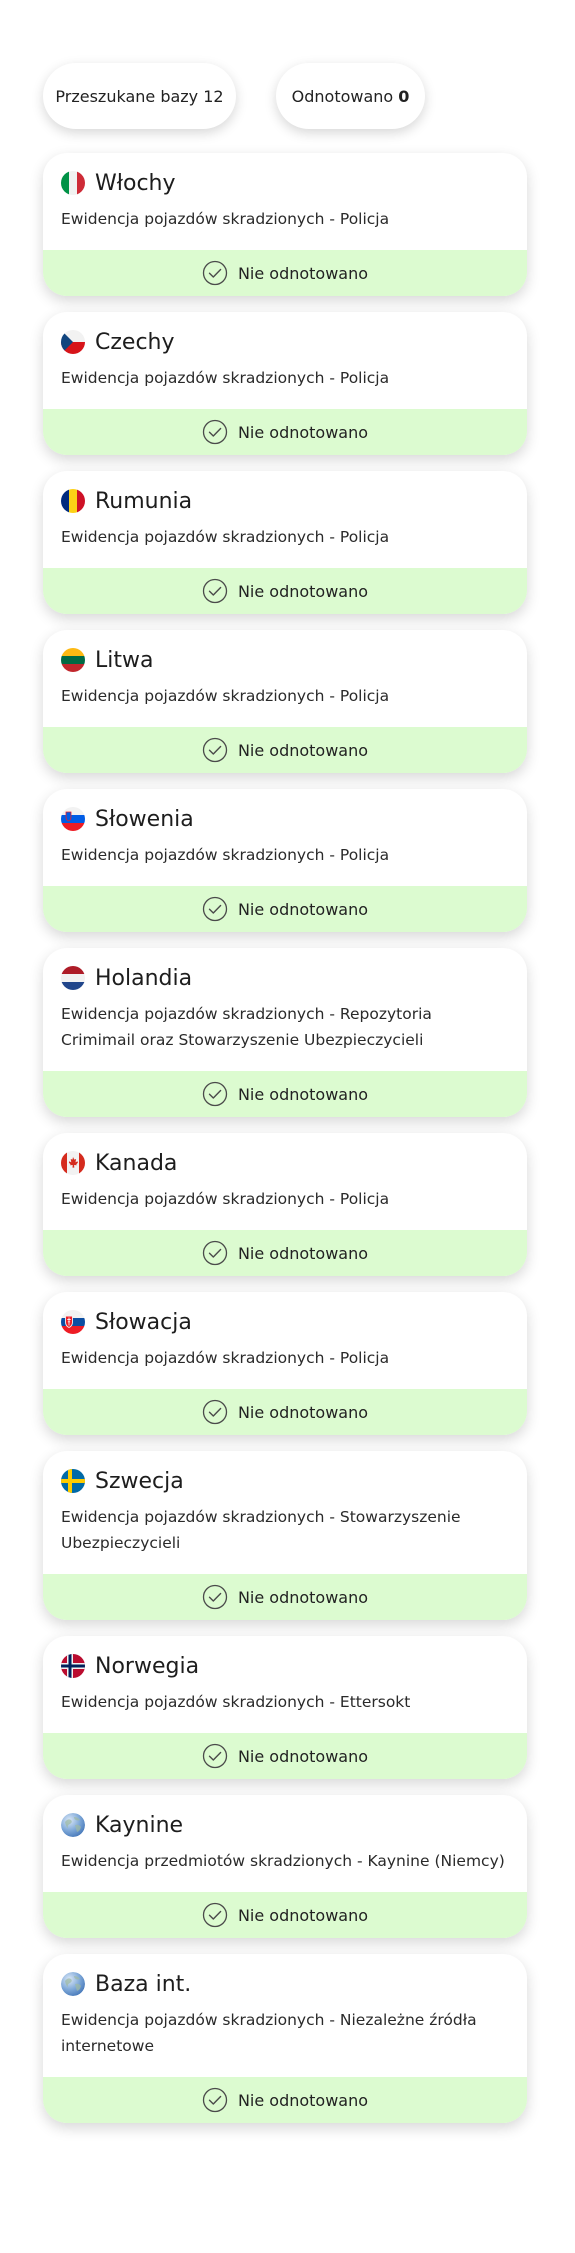 The height and width of the screenshot is (2253, 575). I want to click on database-card-header: Litwa, so click(285, 660).